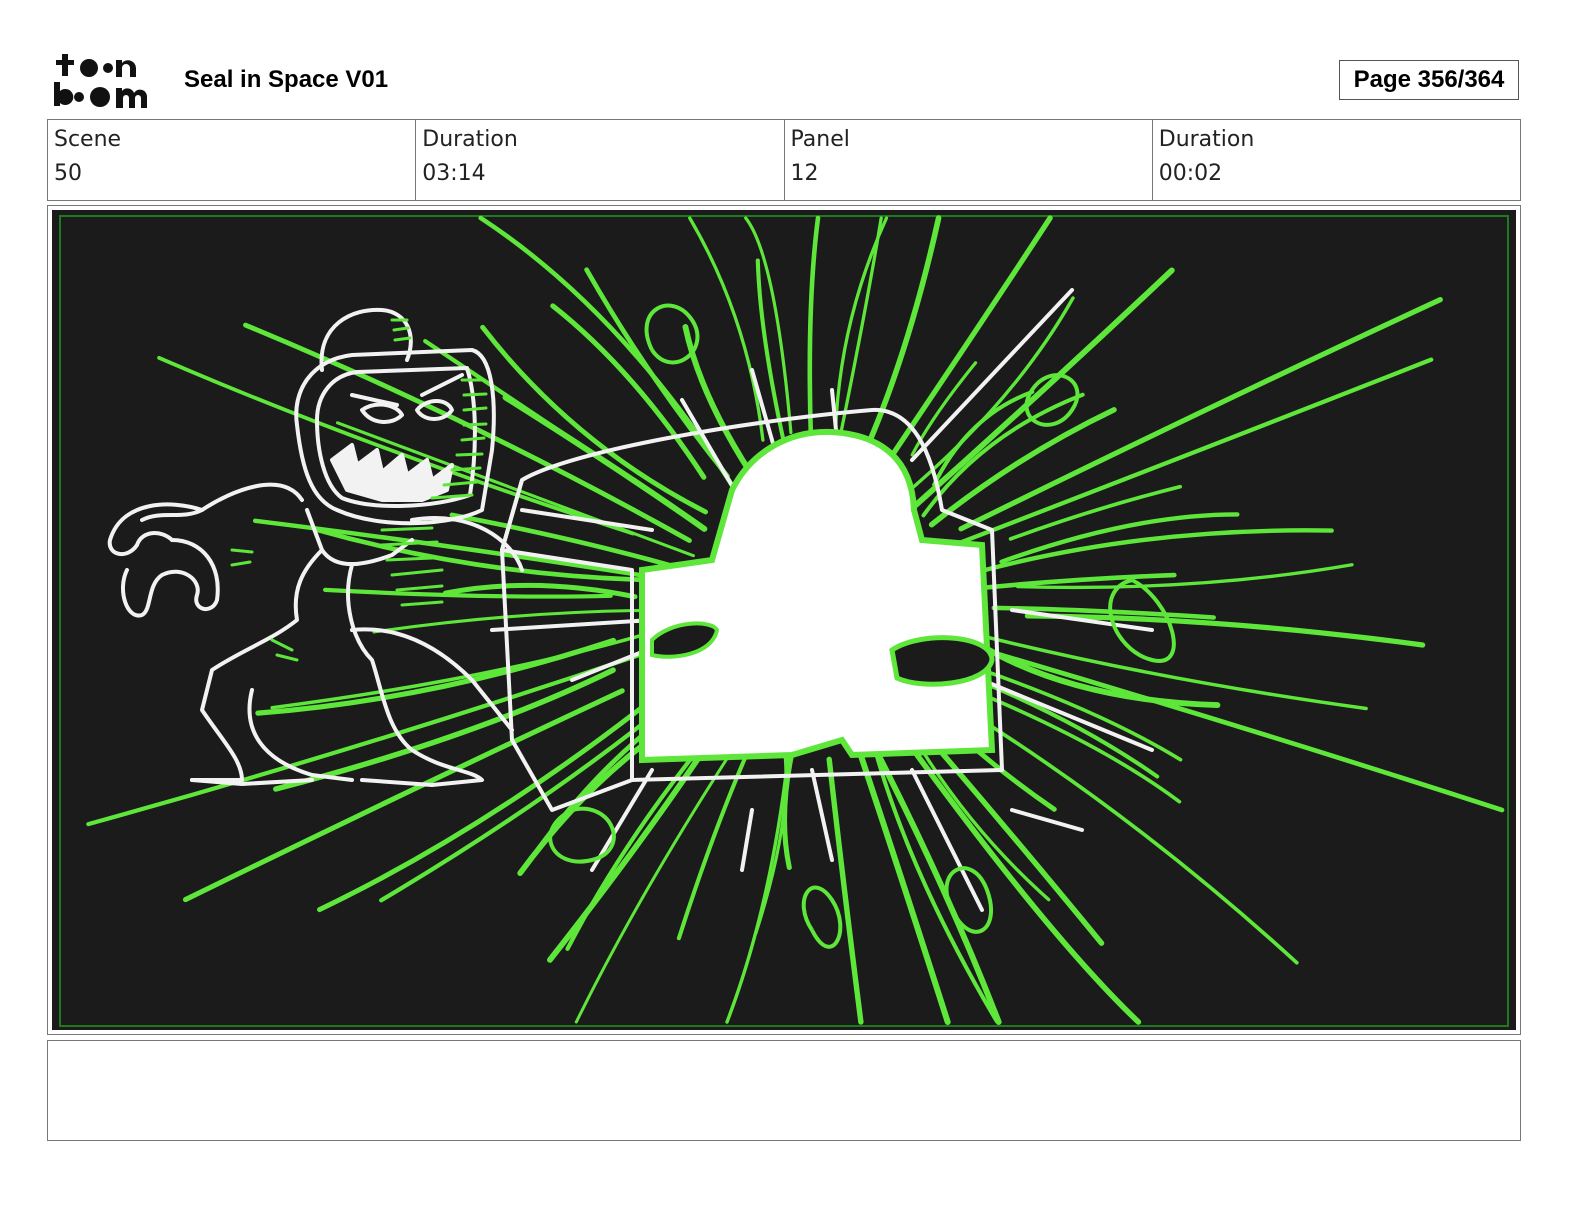 This screenshot has height=1224, width=1584. Describe the element at coordinates (969, 160) in the screenshot. I see `panel-cell: Panel 12` at that location.